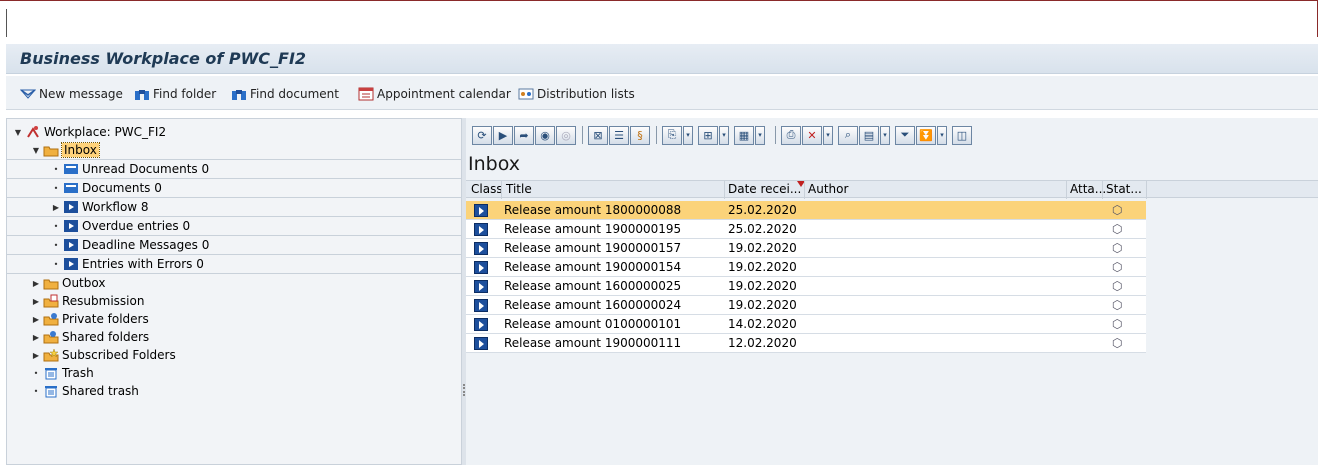  What do you see at coordinates (806, 248) in the screenshot?
I see `table-row: Release amount 1900000157 19.02.2020 ⬡` at bounding box center [806, 248].